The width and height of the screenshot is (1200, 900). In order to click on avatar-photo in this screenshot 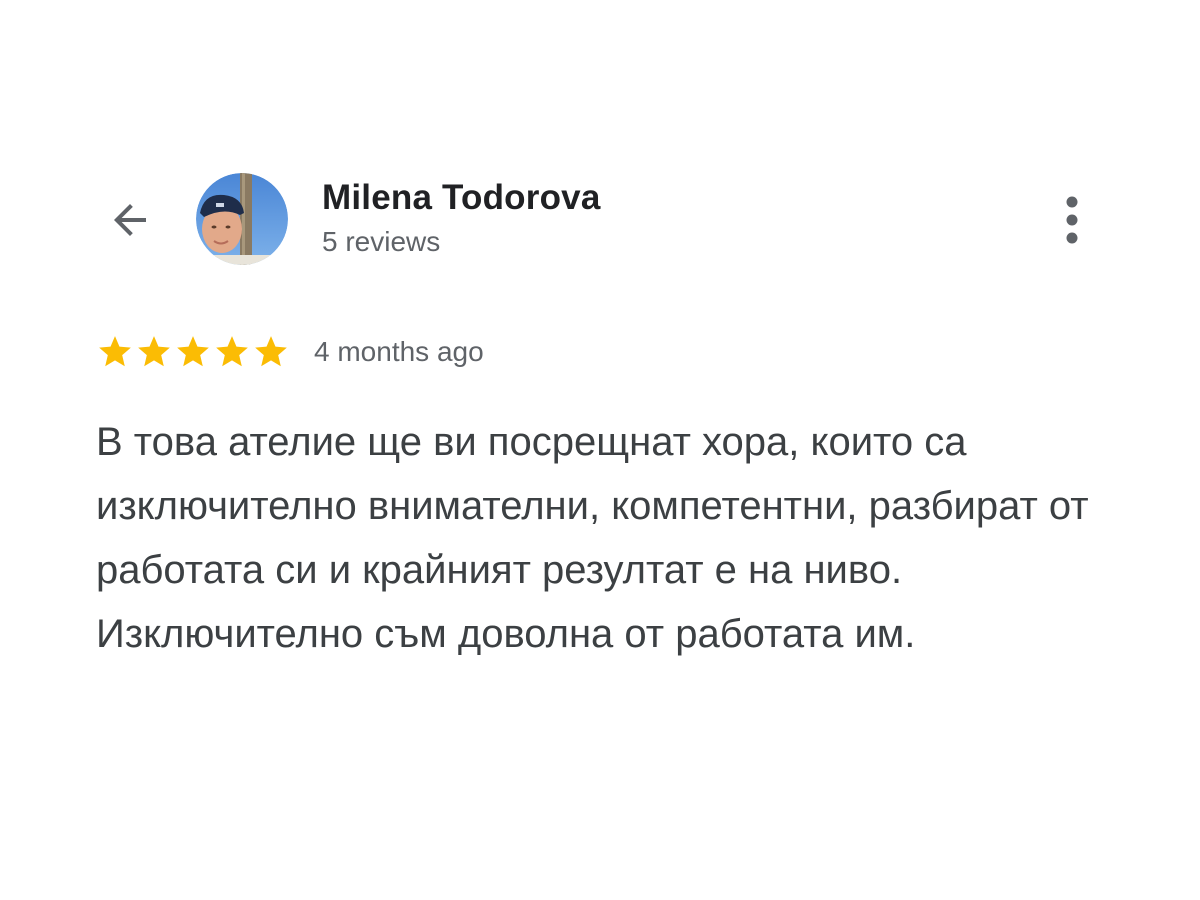, I will do `click(242, 219)`.